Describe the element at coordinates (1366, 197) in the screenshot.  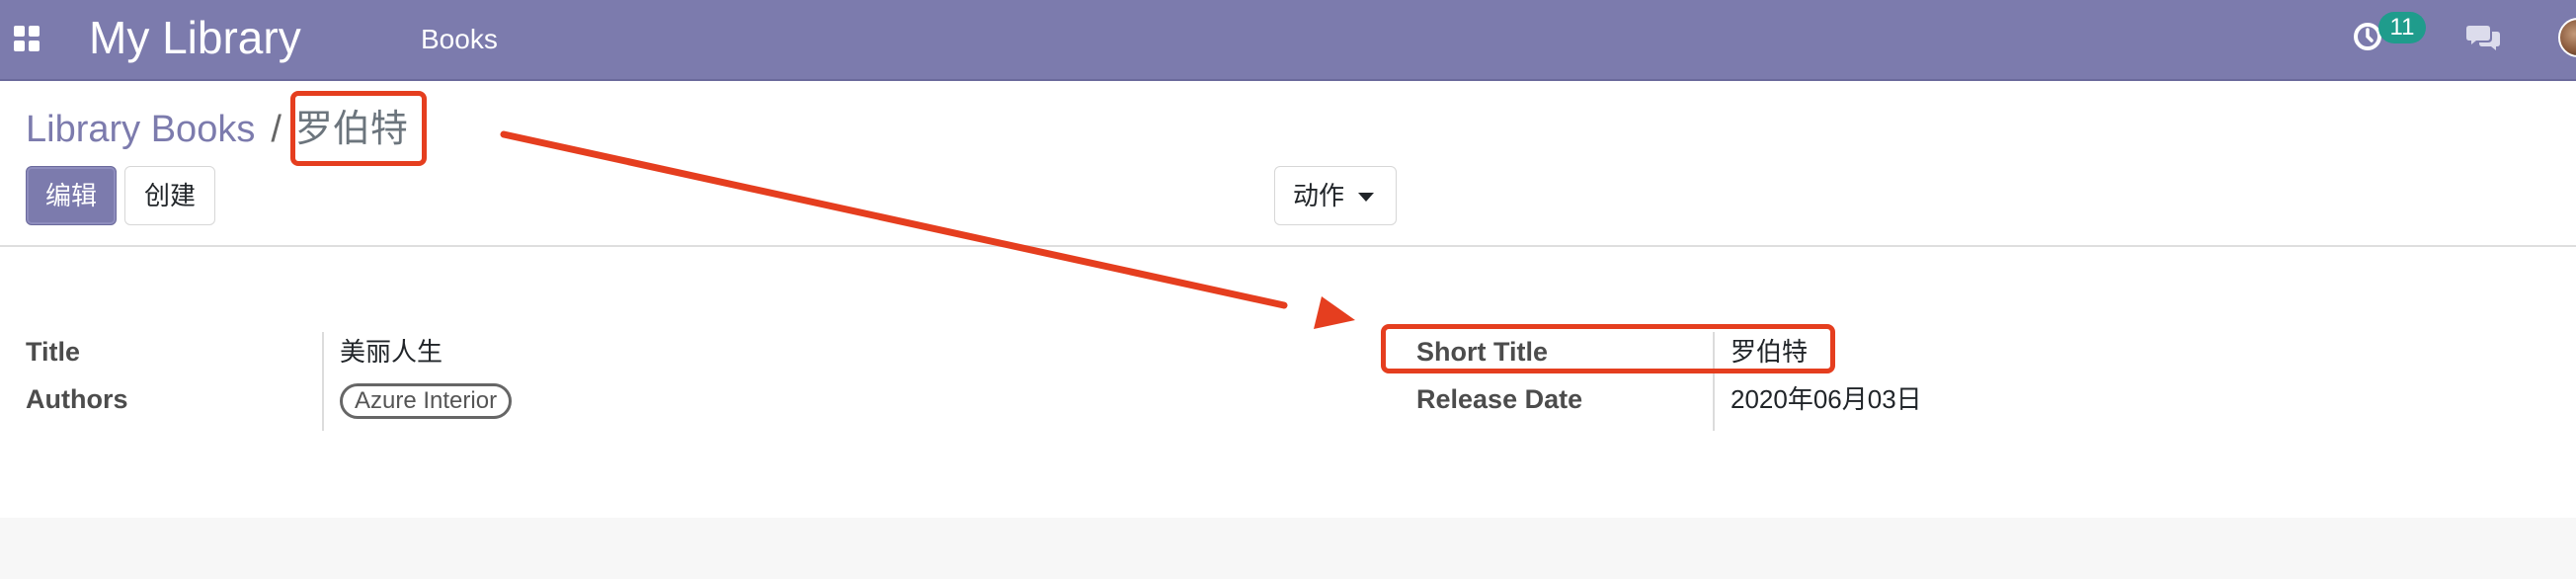
I see `caret-down-icon` at that location.